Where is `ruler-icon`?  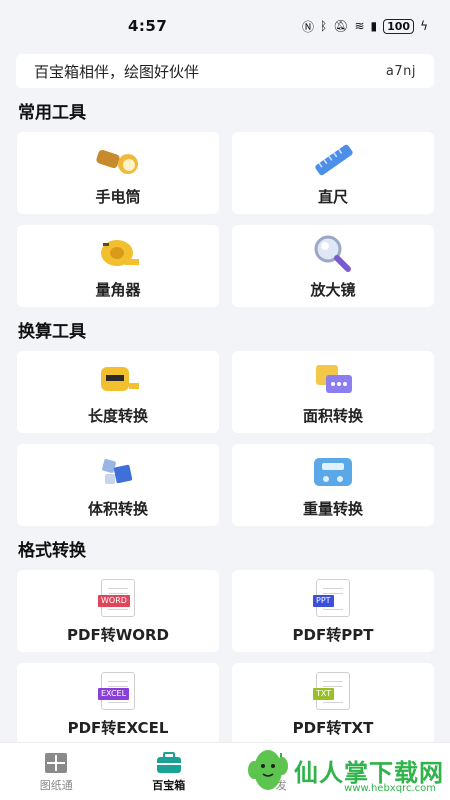 ruler-icon is located at coordinates (333, 160).